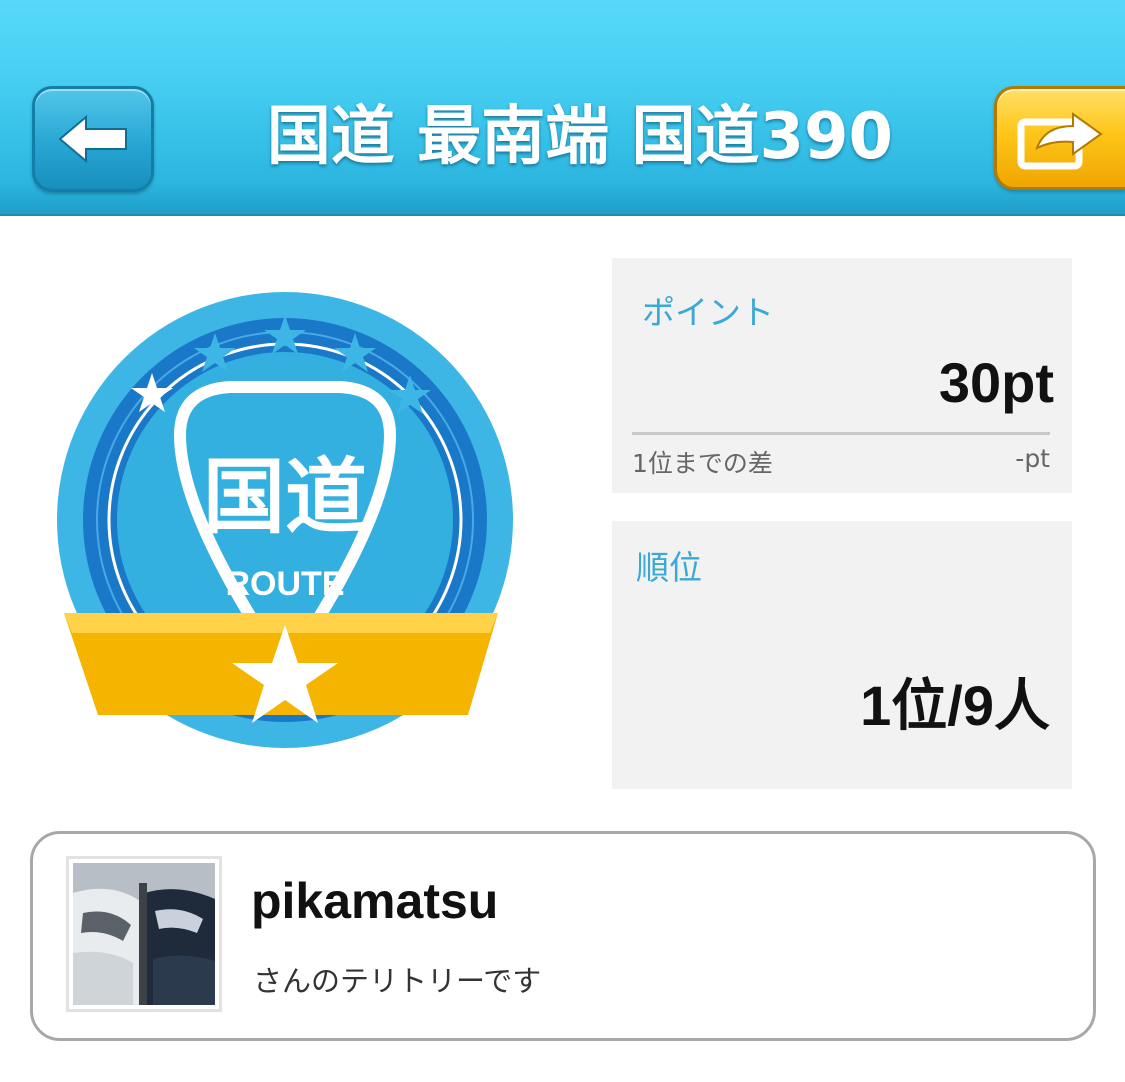 The height and width of the screenshot is (1082, 1125). What do you see at coordinates (841, 433) in the screenshot?
I see `points-divider` at bounding box center [841, 433].